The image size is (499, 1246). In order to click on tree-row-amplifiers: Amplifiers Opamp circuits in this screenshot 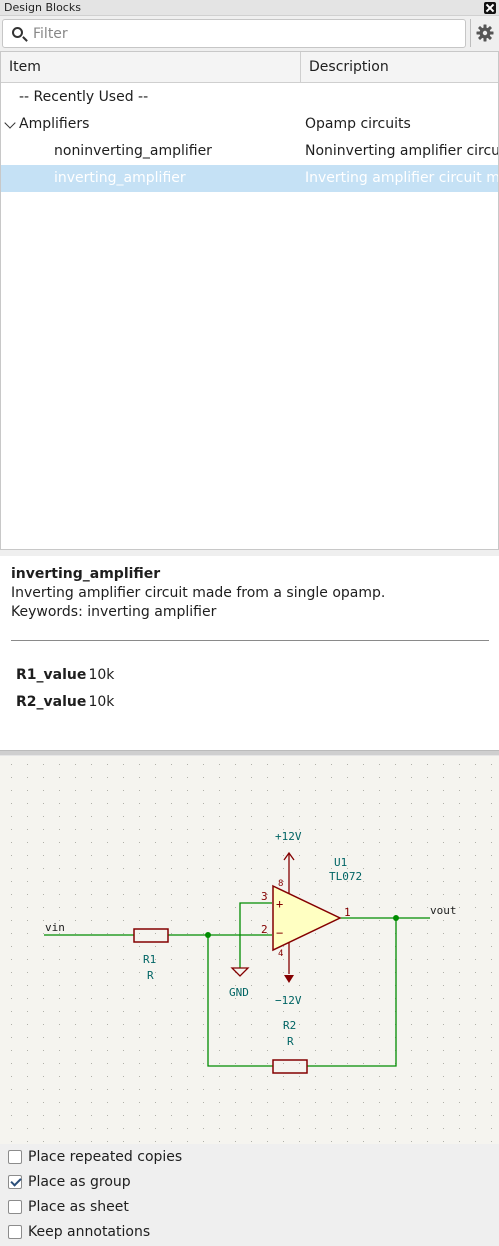, I will do `click(249, 124)`.